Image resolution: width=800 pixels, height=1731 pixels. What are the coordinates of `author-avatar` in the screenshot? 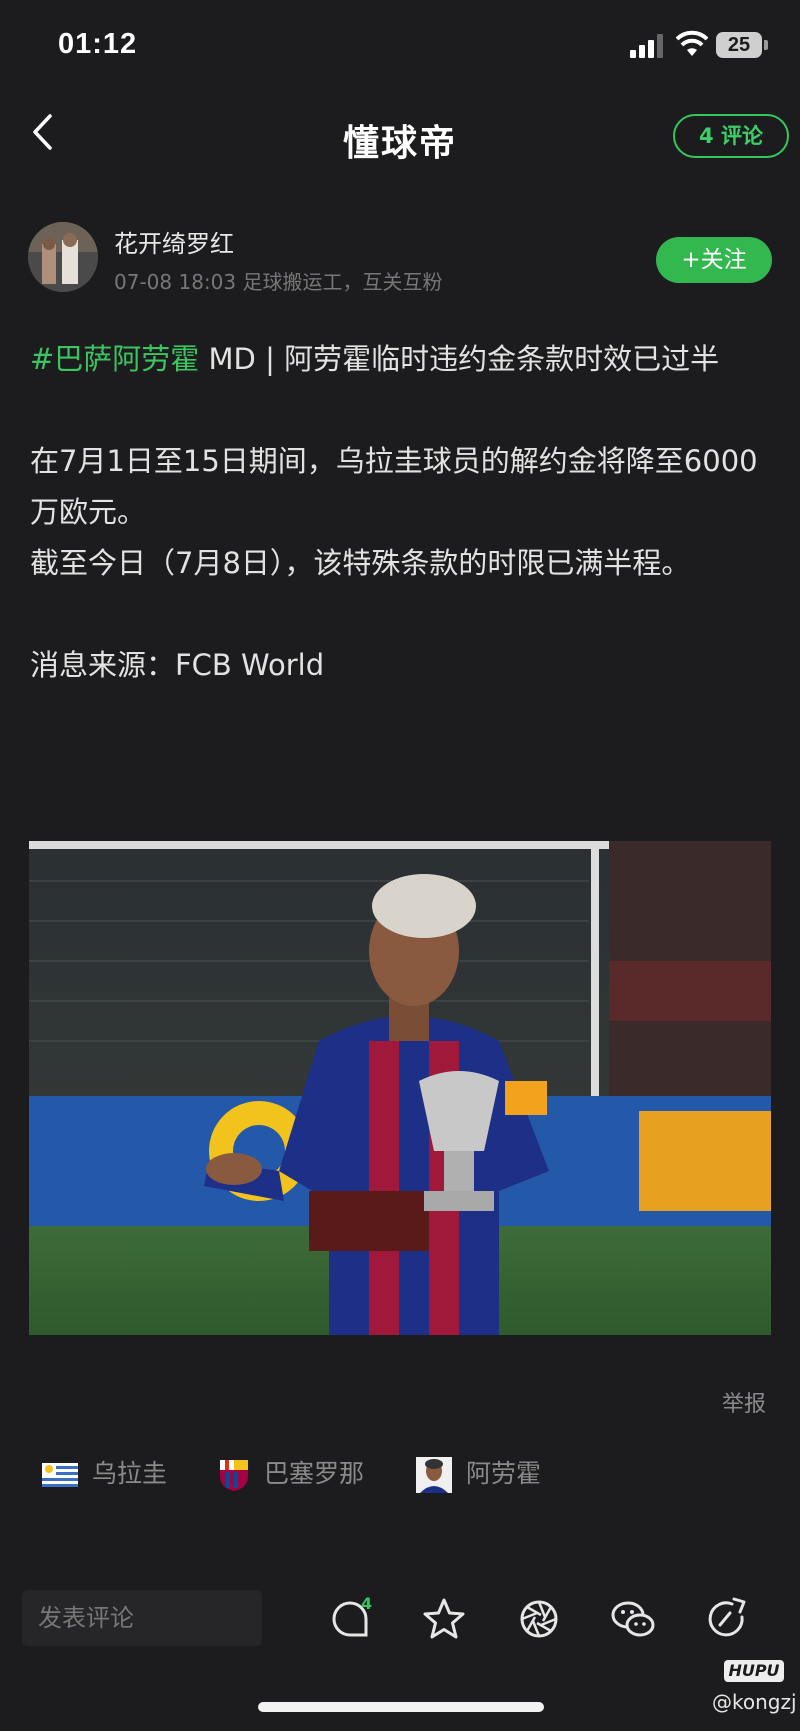 It's located at (63, 257).